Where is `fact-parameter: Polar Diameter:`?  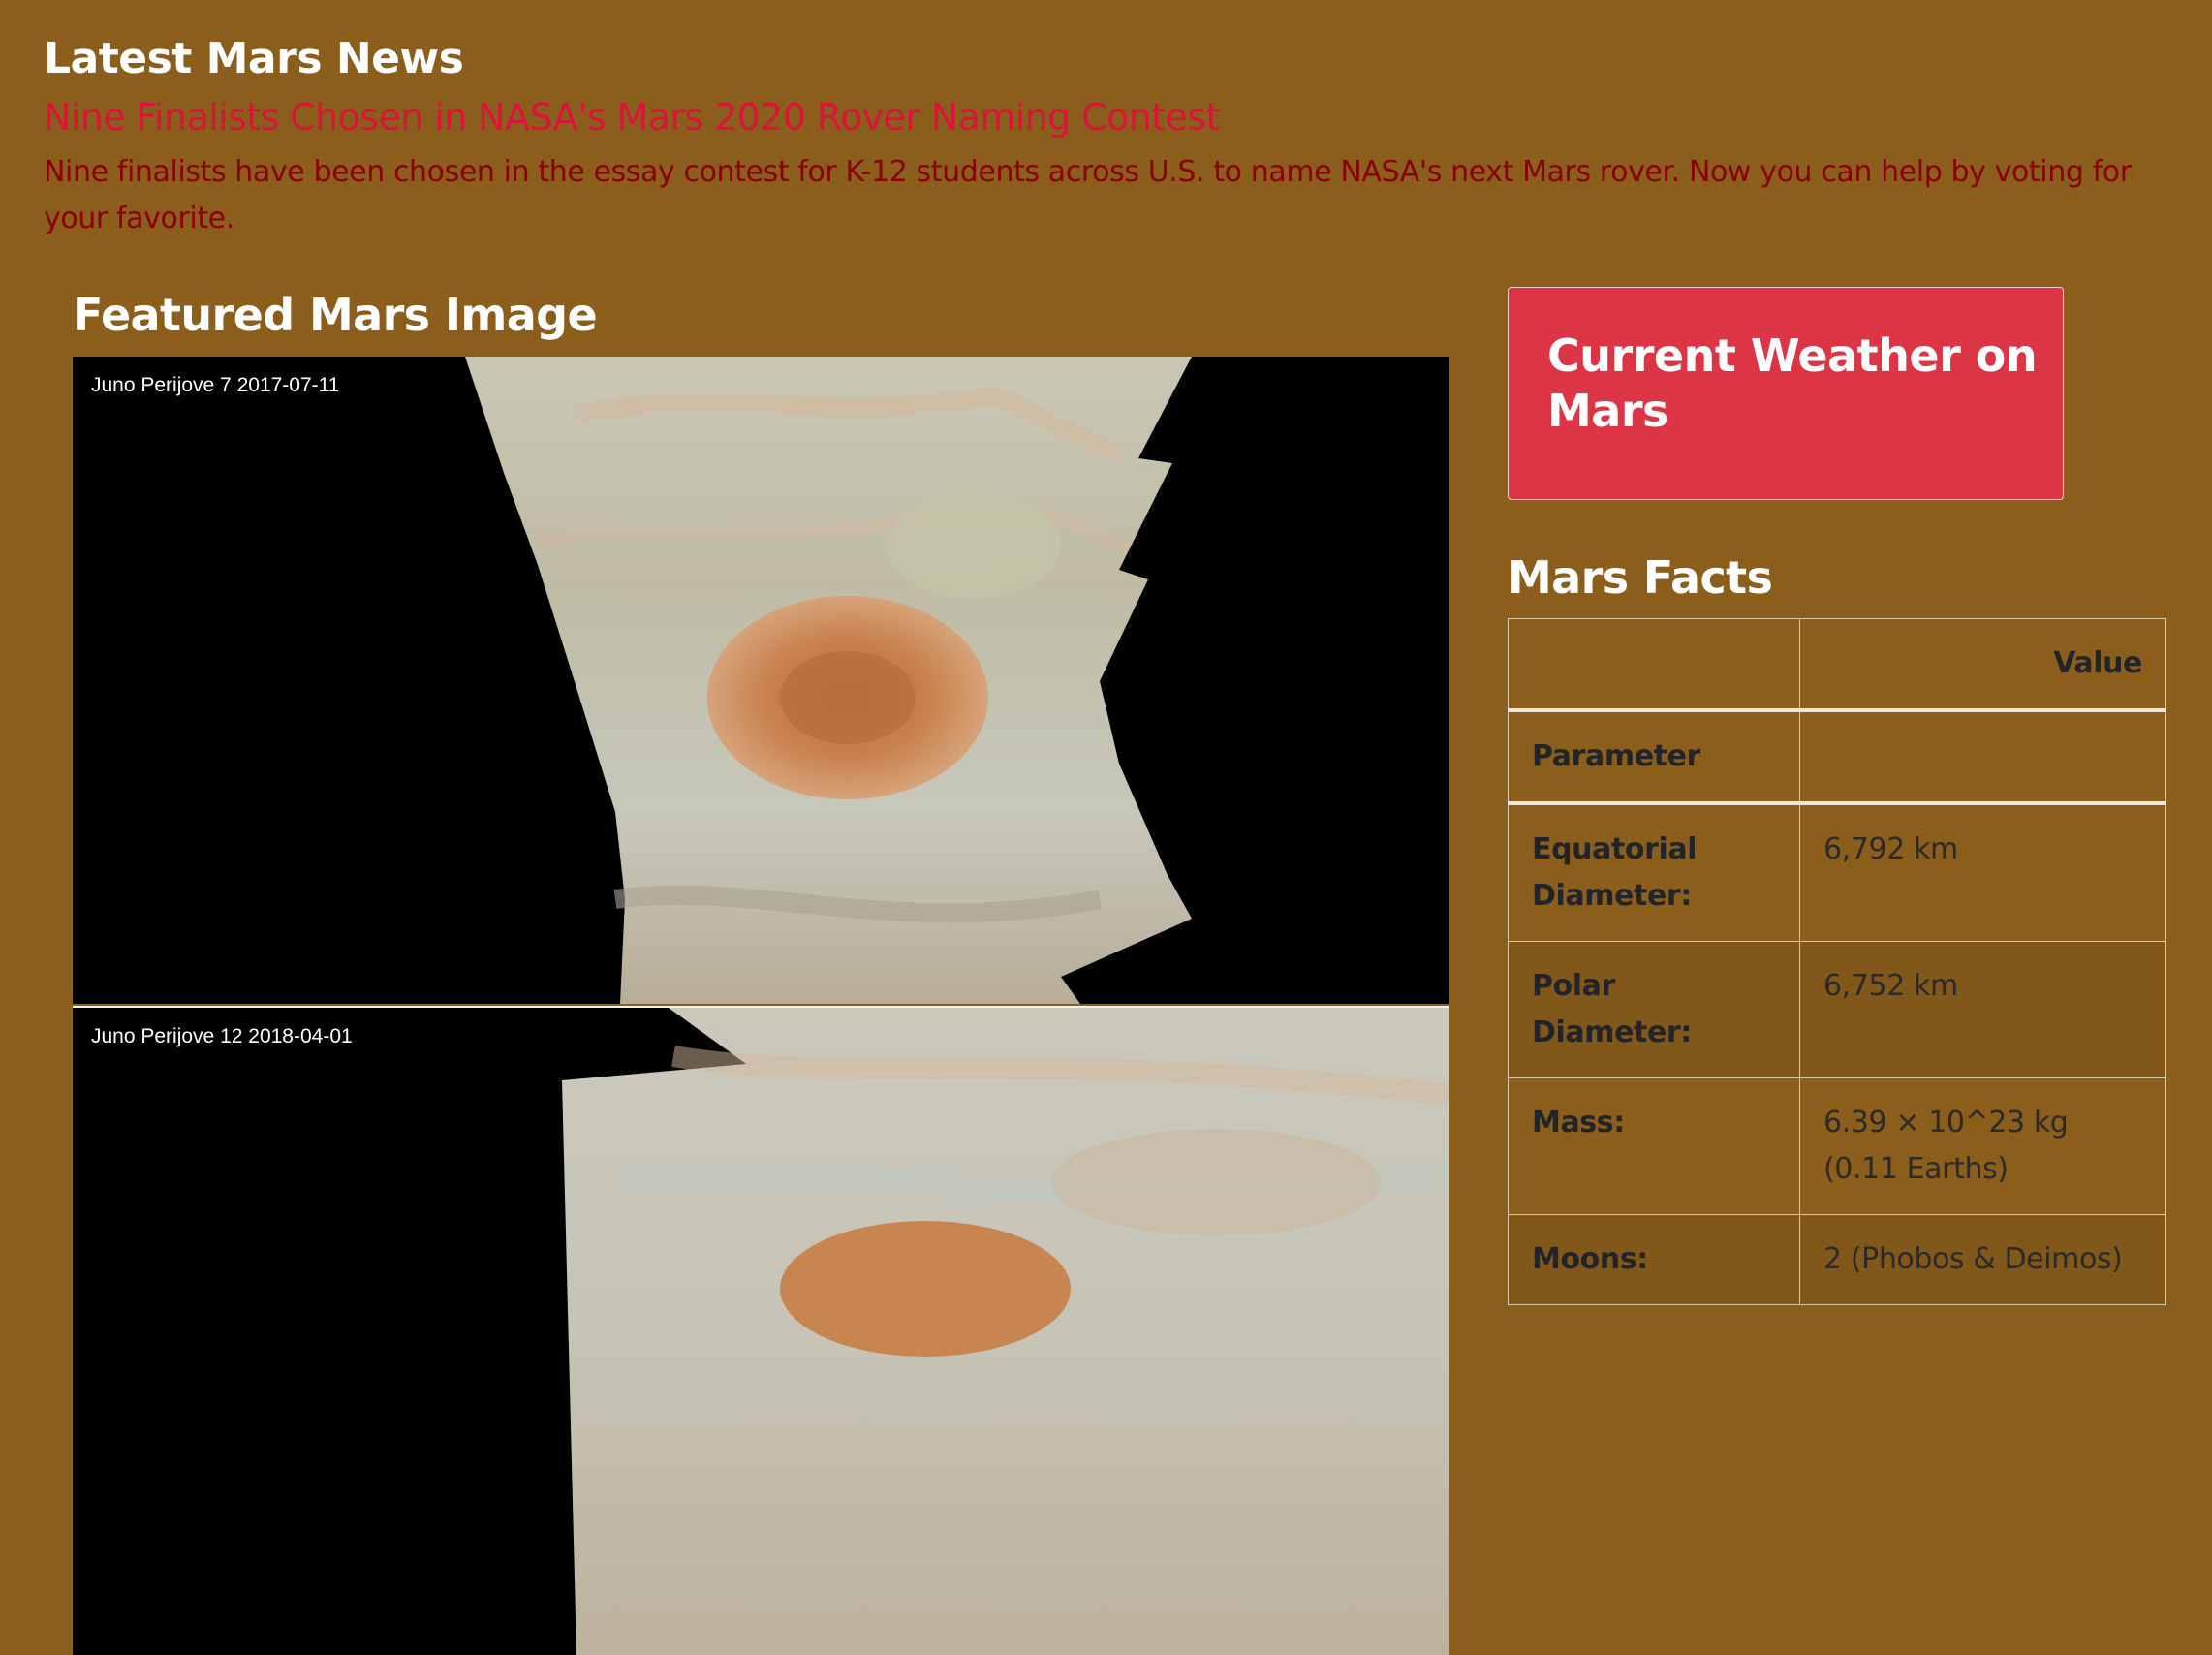
fact-parameter: Polar Diameter: is located at coordinates (1654, 1009).